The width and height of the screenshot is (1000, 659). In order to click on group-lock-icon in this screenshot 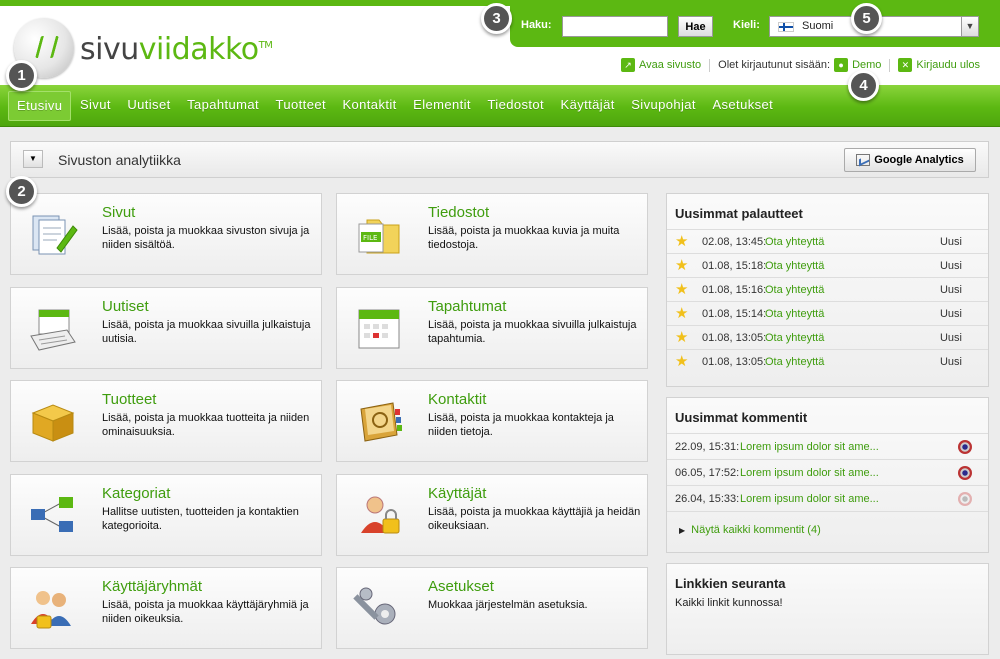, I will do `click(51, 610)`.